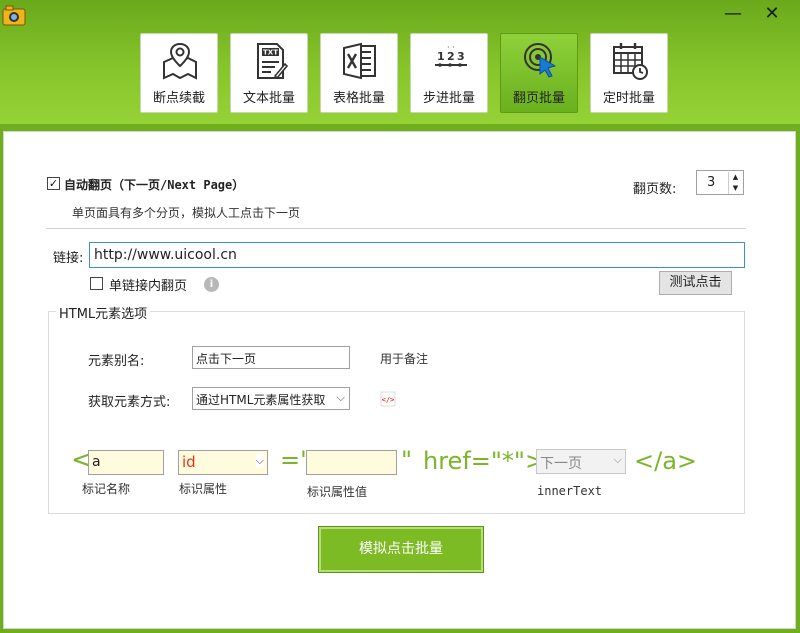 This screenshot has width=800, height=633. I want to click on svg-text: 3, so click(461, 56).